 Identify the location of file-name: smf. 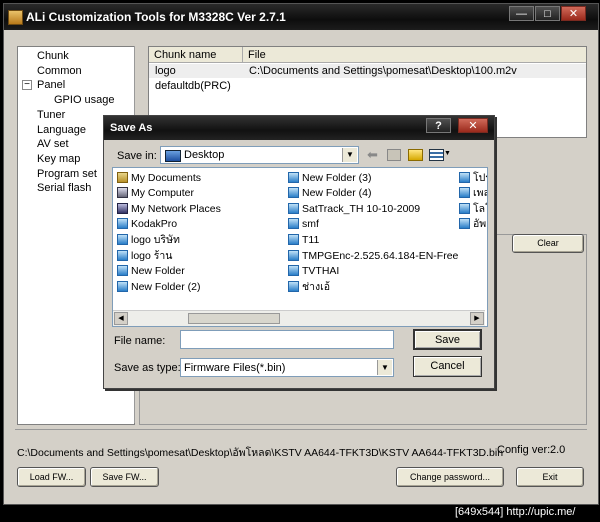
(310, 224).